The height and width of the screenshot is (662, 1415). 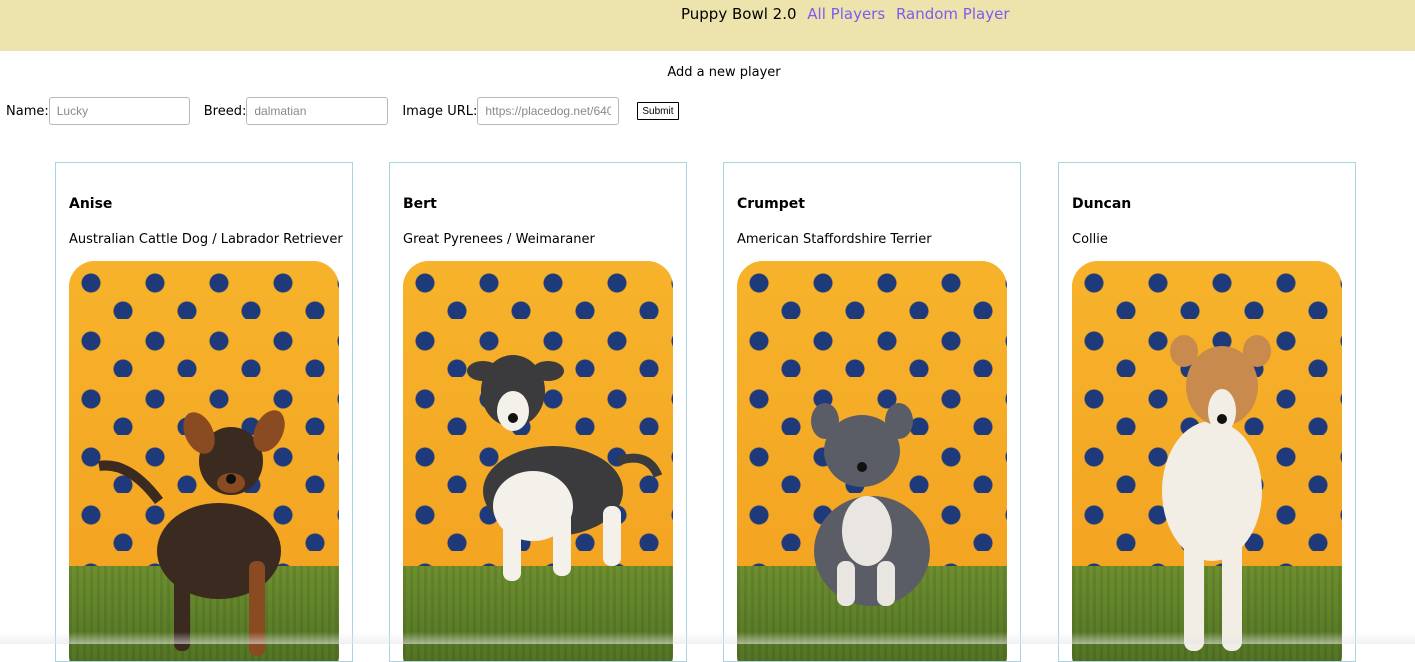 What do you see at coordinates (440, 111) in the screenshot?
I see `image-url-label: Image URL:` at bounding box center [440, 111].